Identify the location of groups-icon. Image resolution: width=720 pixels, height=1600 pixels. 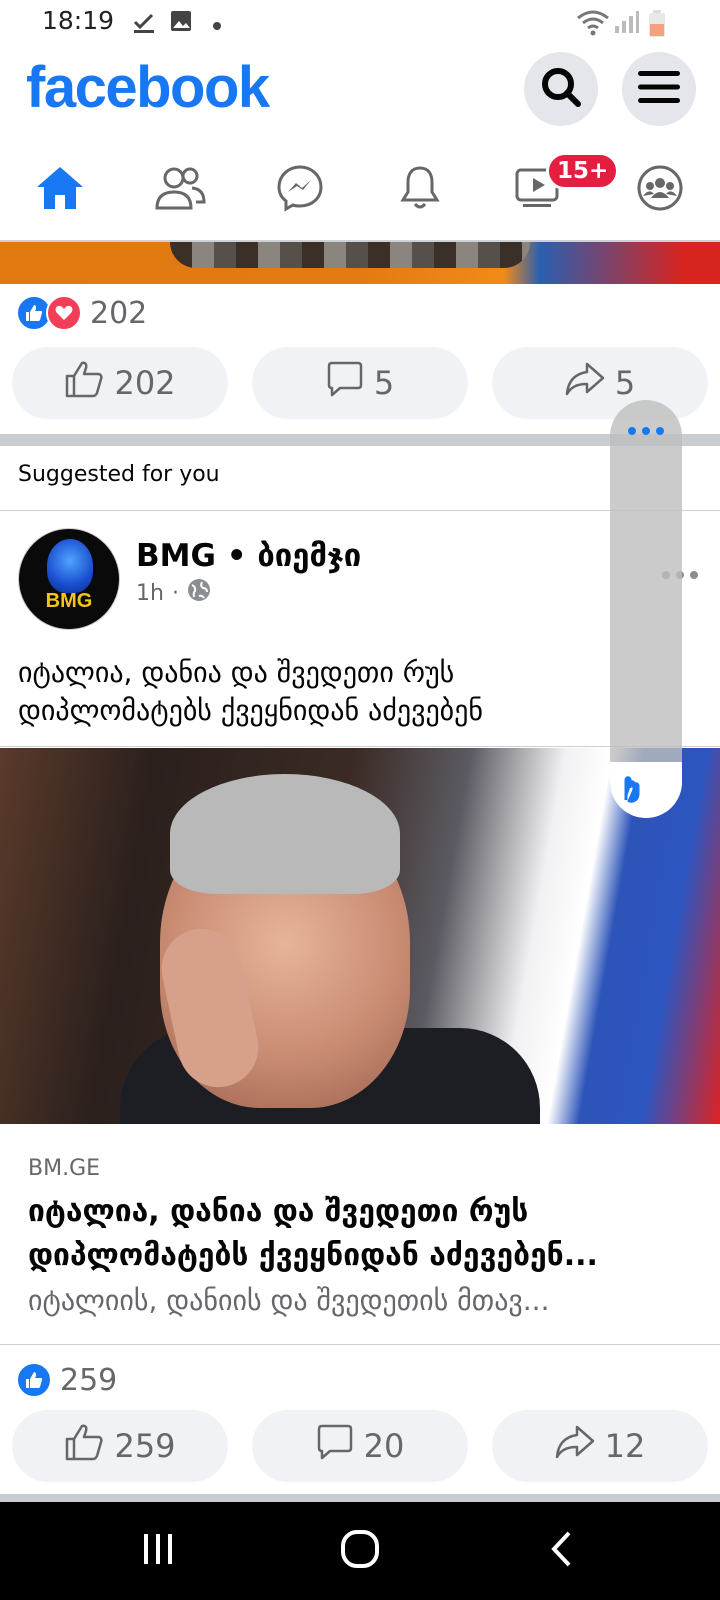
(660, 190).